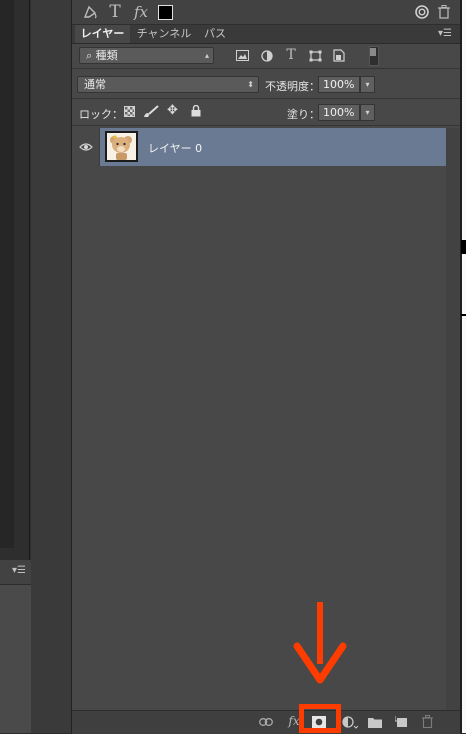 This screenshot has width=466, height=734. I want to click on filter-kind-select: ⌕ 種類 ▴, so click(146, 55).